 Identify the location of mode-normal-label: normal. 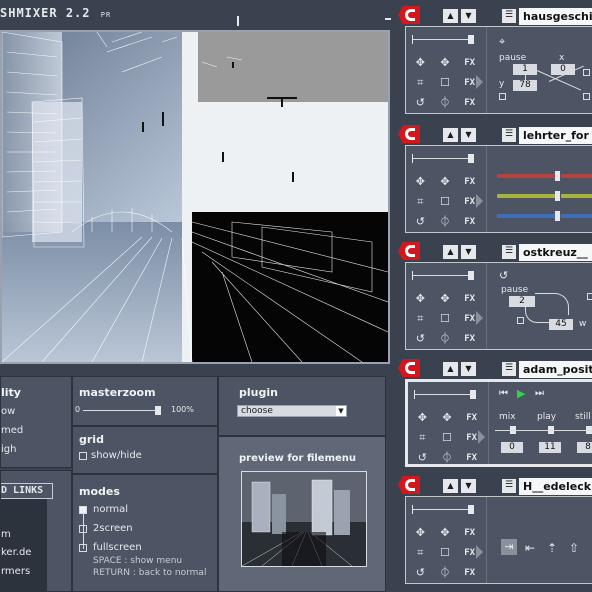
(110, 509).